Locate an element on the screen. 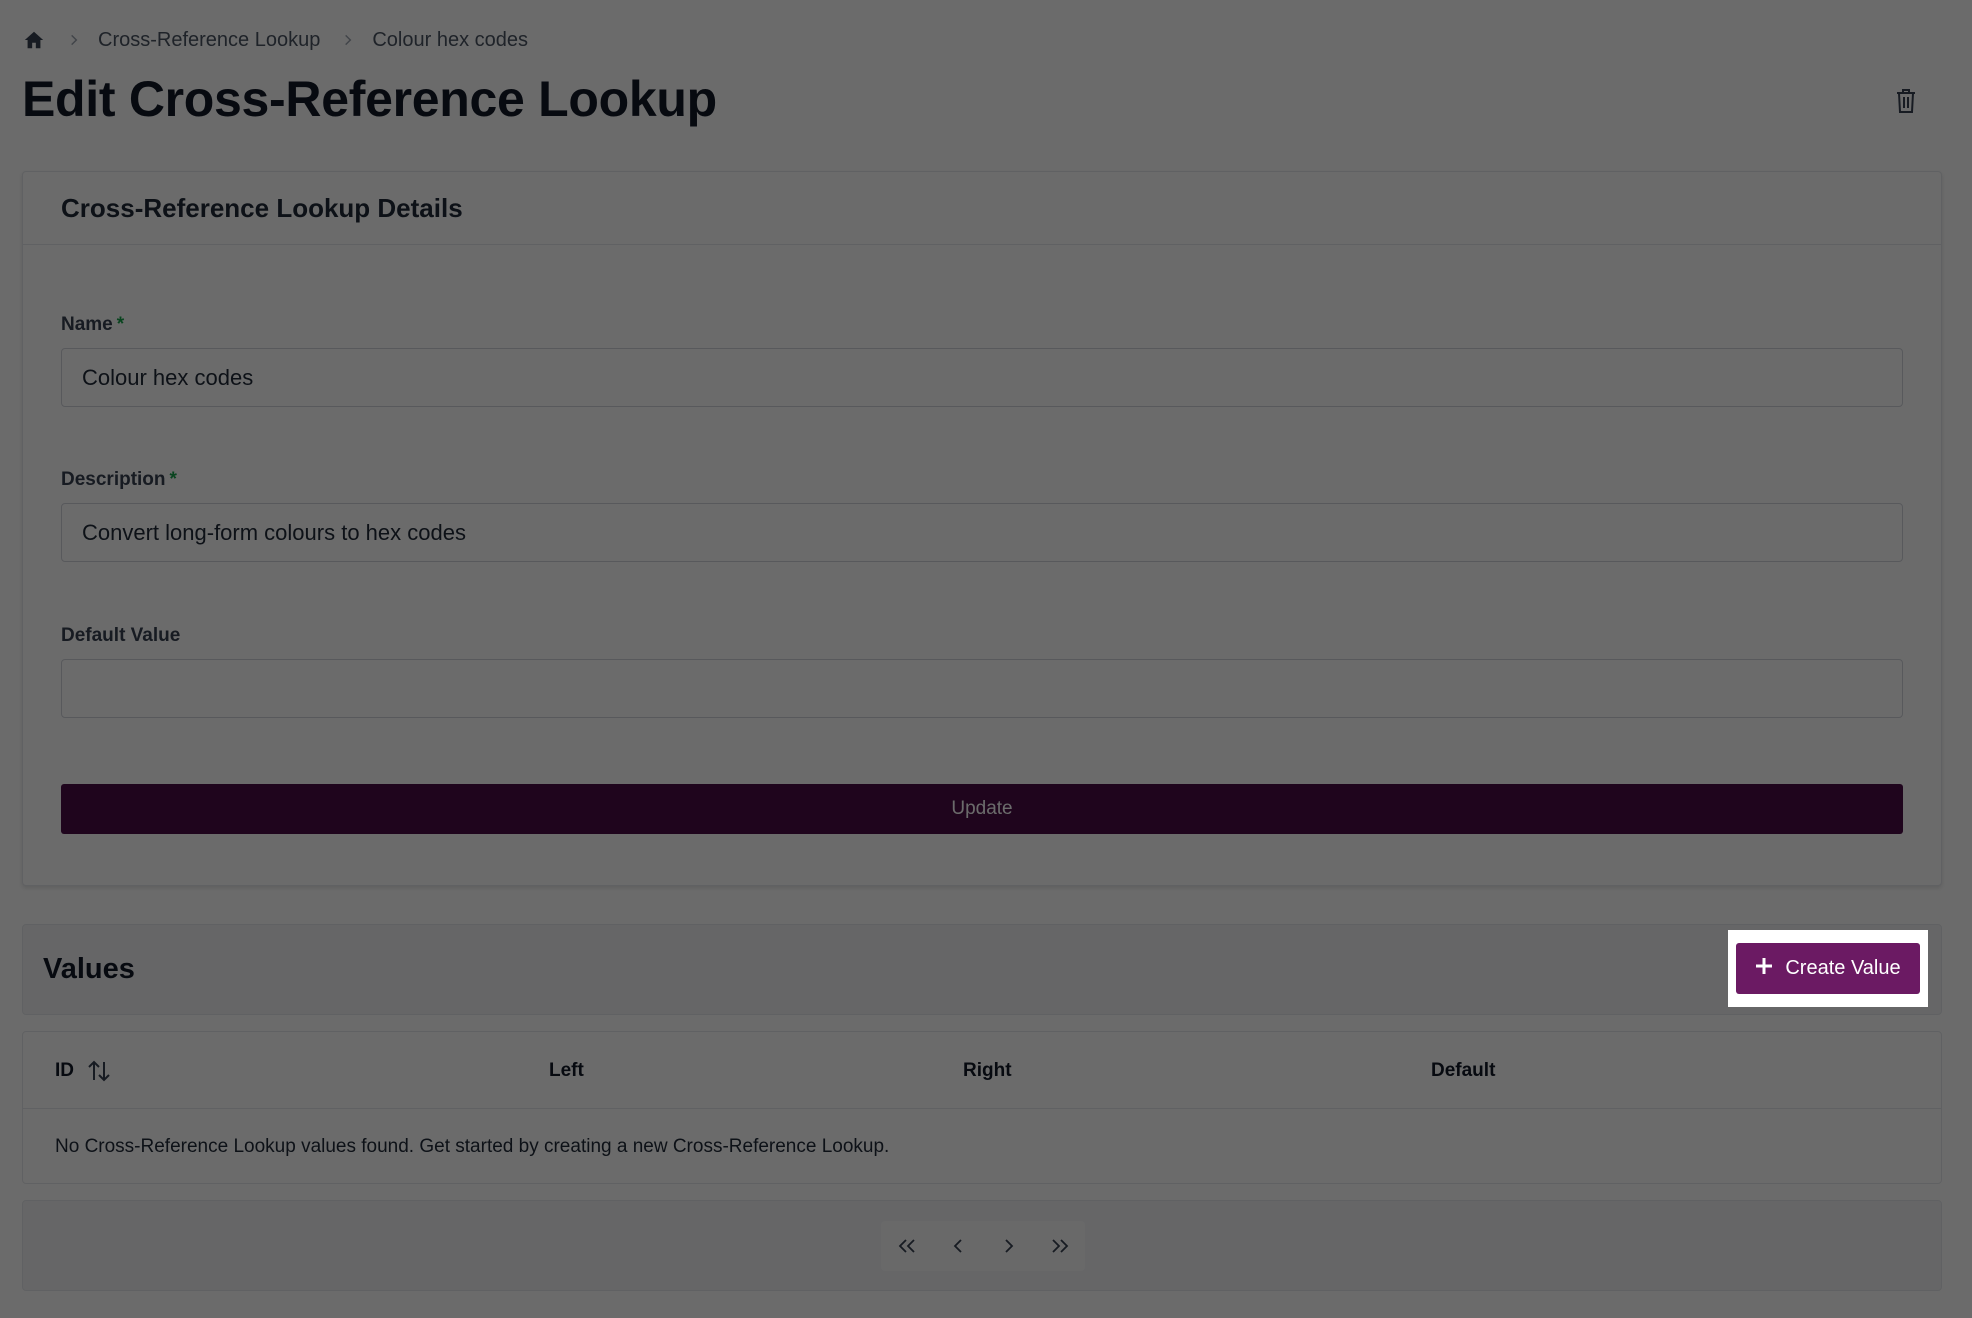 This screenshot has width=1972, height=1318. page-title: Edit Cross-Reference Lookup is located at coordinates (369, 99).